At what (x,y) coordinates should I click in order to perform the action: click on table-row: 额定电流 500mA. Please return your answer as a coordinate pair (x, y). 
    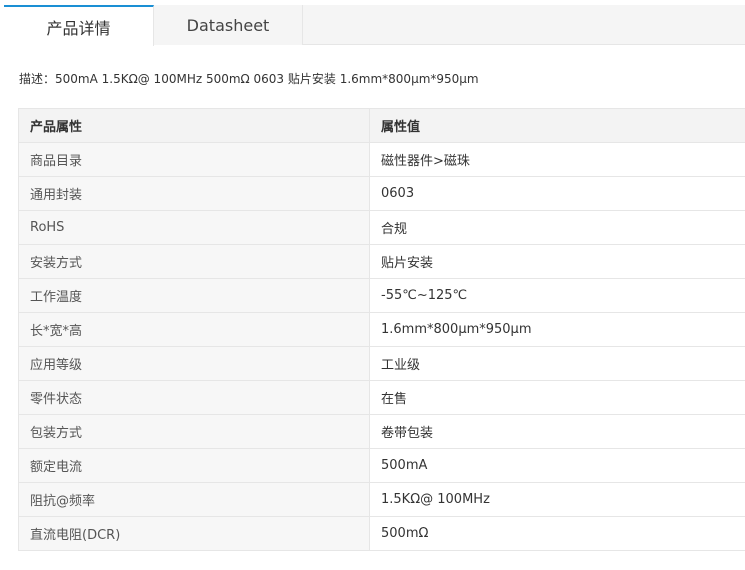
    Looking at the image, I should click on (381, 465).